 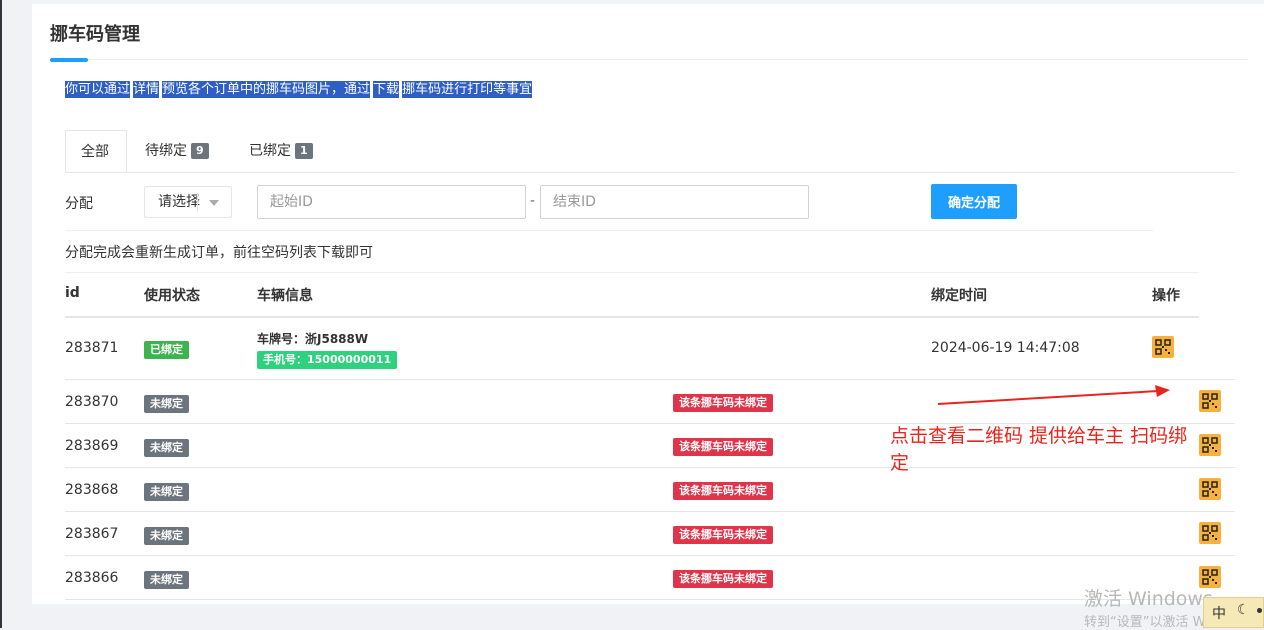 What do you see at coordinates (1053, 395) in the screenshot?
I see `annotation-arrow` at bounding box center [1053, 395].